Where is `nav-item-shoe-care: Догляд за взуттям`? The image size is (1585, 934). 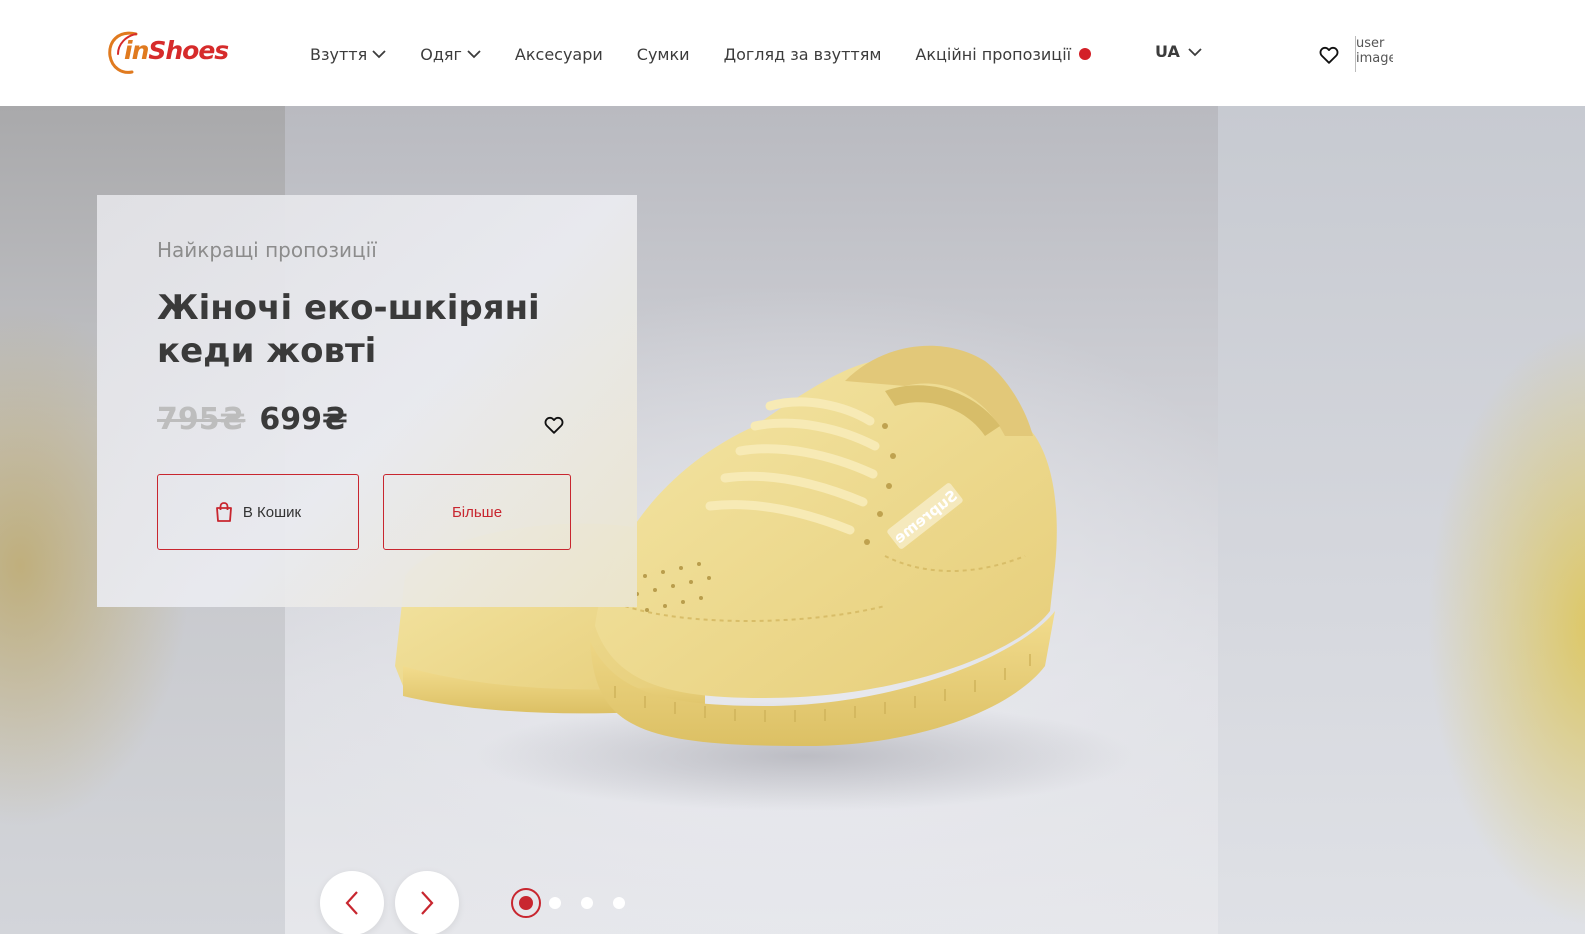 nav-item-shoe-care: Догляд за взуттям is located at coordinates (803, 54).